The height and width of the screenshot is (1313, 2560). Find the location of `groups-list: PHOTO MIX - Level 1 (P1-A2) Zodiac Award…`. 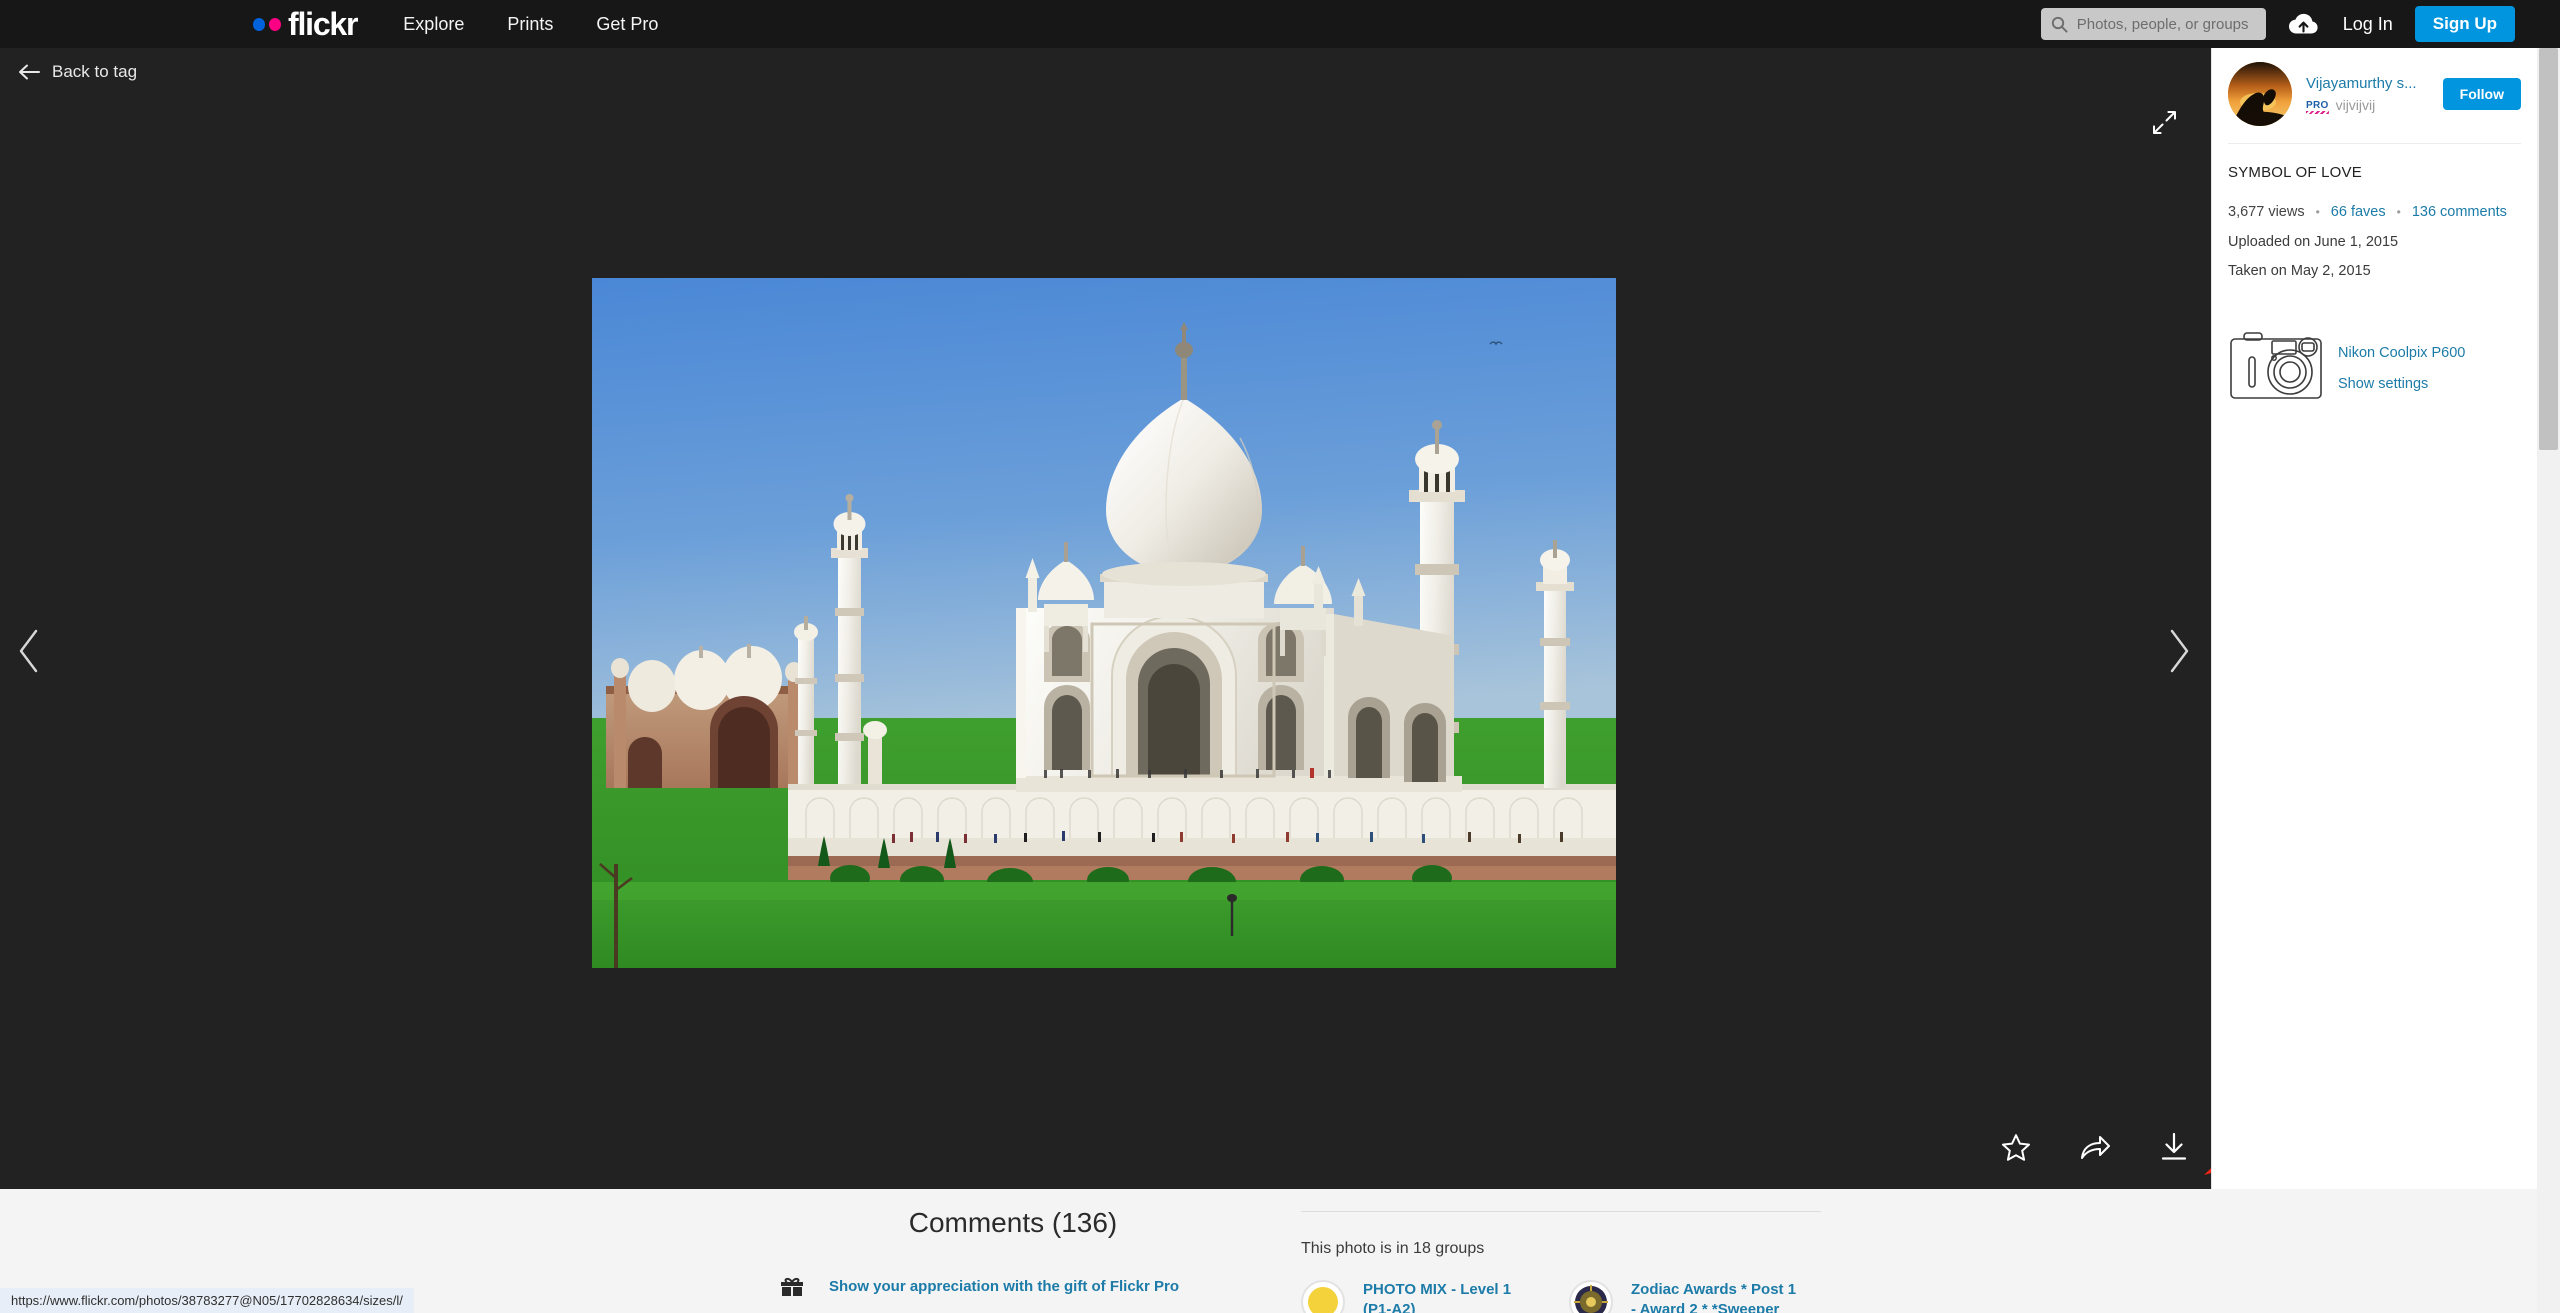

groups-list: PHOTO MIX - Level 1 (P1-A2) Zodiac Award… is located at coordinates (1561, 1296).